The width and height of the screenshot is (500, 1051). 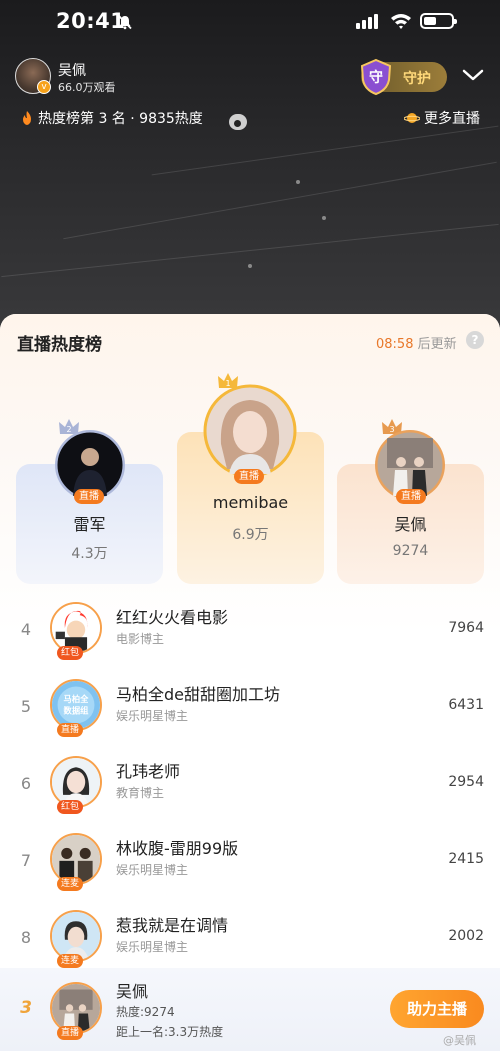 What do you see at coordinates (250, 867) in the screenshot?
I see `list-item: 7 连麦 林收腹-雷朋99版 娱乐明星博主 2415` at bounding box center [250, 867].